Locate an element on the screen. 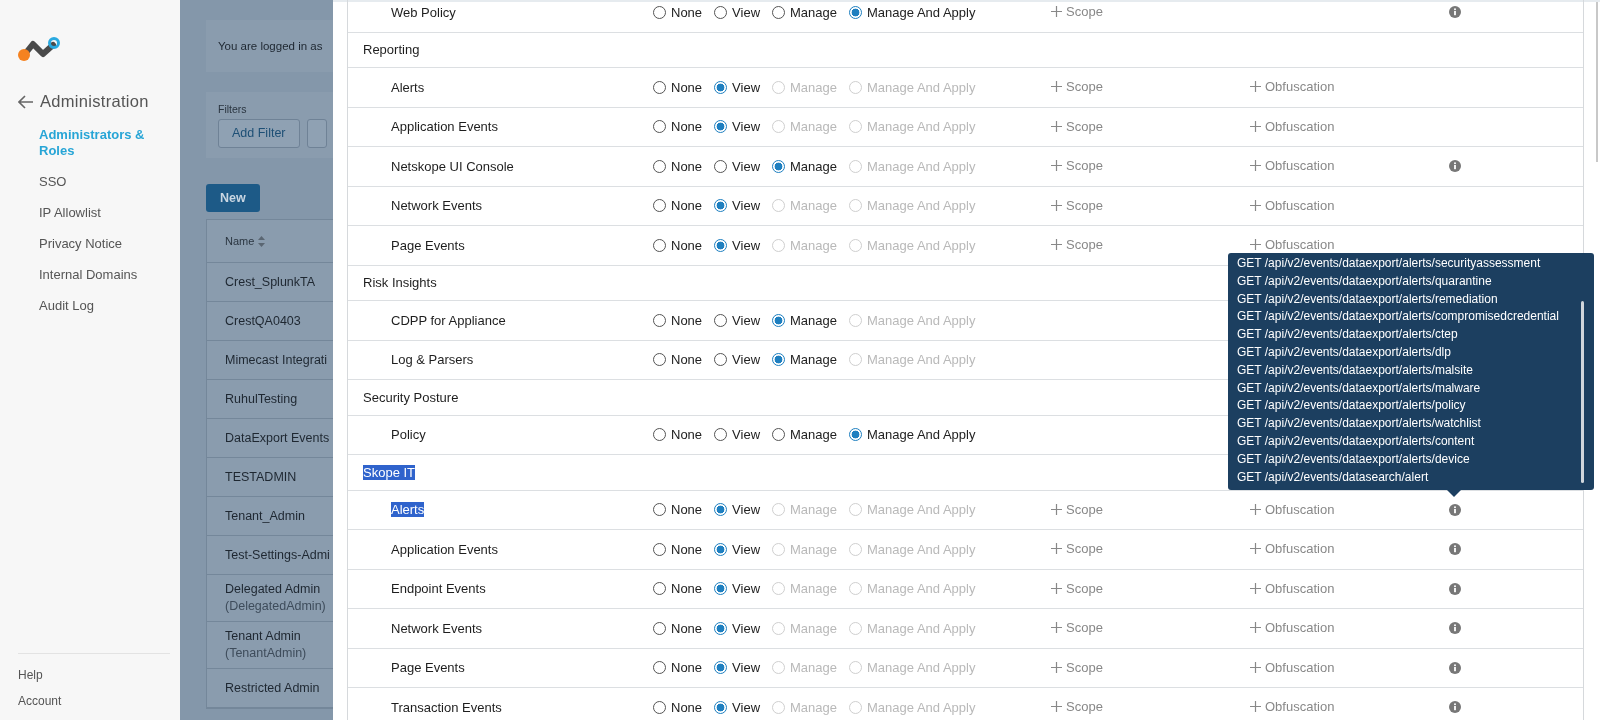  endpoint-text: GET /api/v2/events/dataexport/alerts/malsite is located at coordinates (1355, 370).